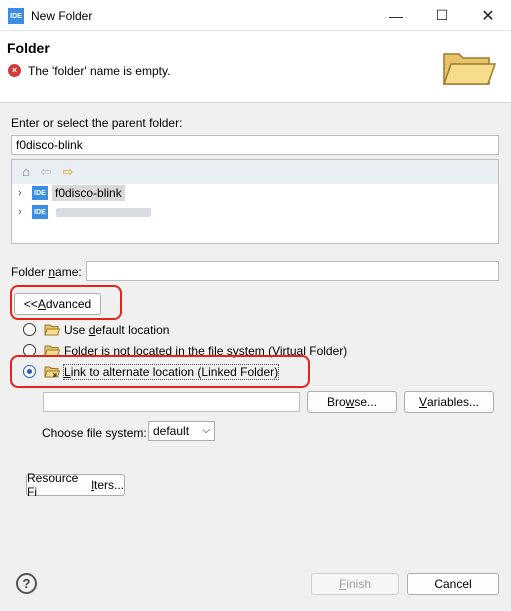 This screenshot has height=611, width=511. Describe the element at coordinates (29, 371) in the screenshot. I see `linked-folder-radio` at that location.